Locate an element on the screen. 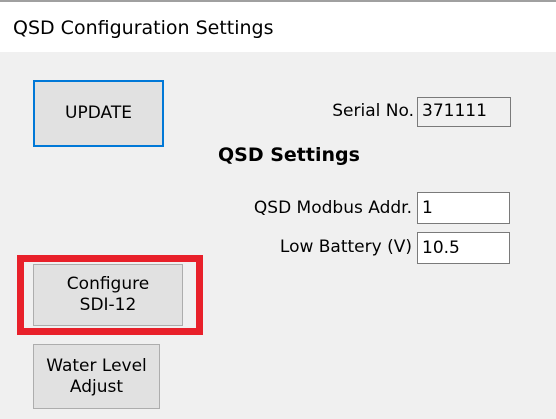 Image resolution: width=556 pixels, height=419 pixels. update-button-label: UPDATE is located at coordinates (98, 113).